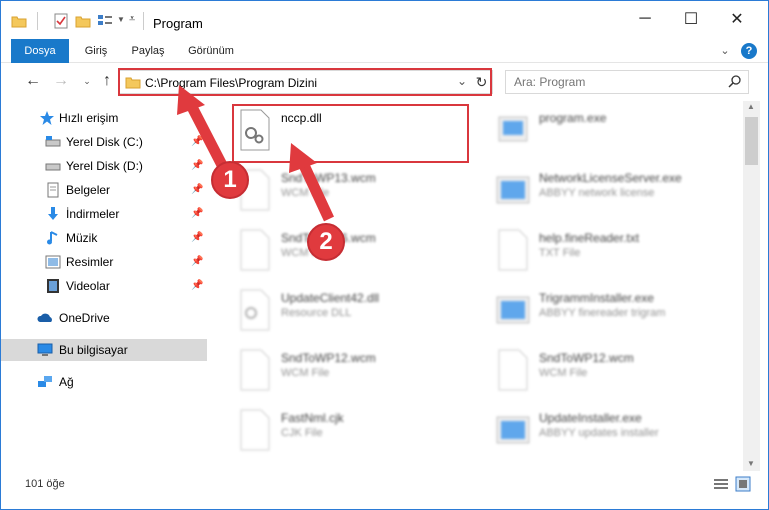 Image resolution: width=769 pixels, height=510 pixels. What do you see at coordinates (230, 180) in the screenshot?
I see `callout-step-1: 1` at bounding box center [230, 180].